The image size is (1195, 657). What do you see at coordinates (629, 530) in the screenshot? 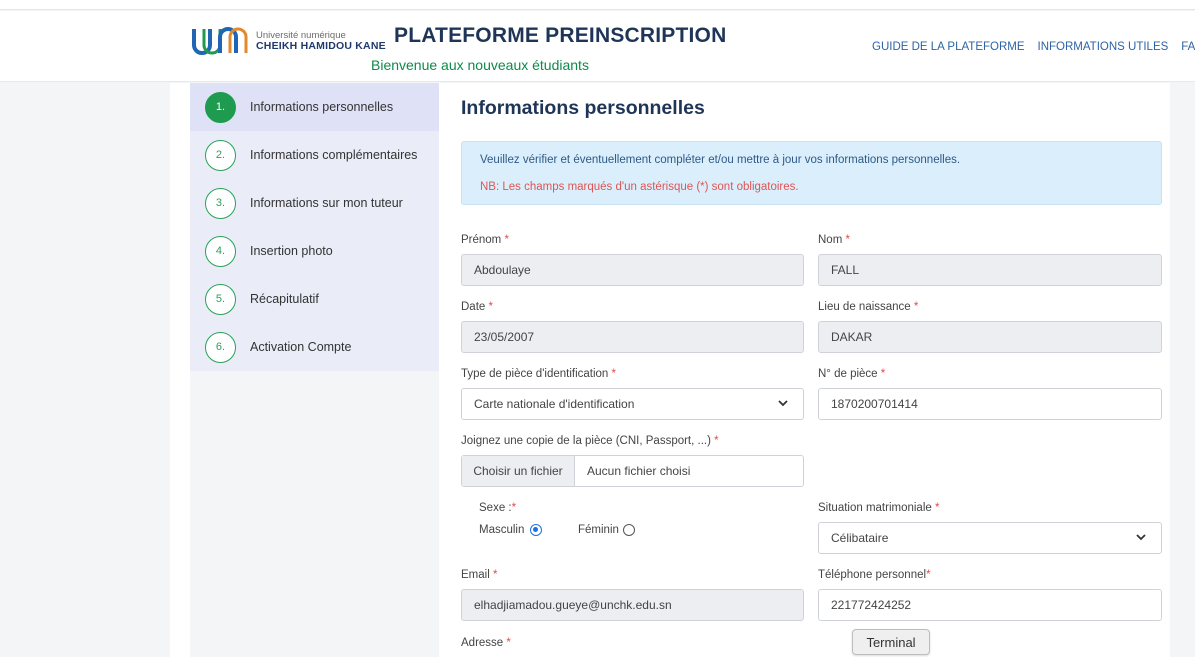
I see `feminin-radio` at bounding box center [629, 530].